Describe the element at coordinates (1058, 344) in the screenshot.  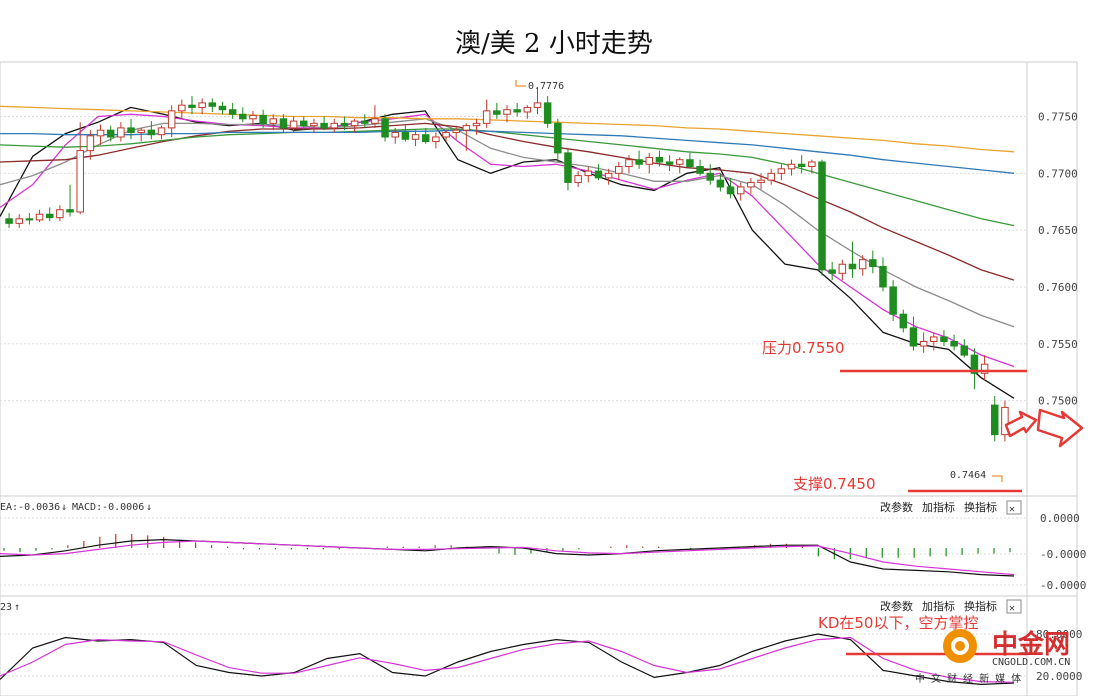
I see `main-y-tick-label: 0.7550` at that location.